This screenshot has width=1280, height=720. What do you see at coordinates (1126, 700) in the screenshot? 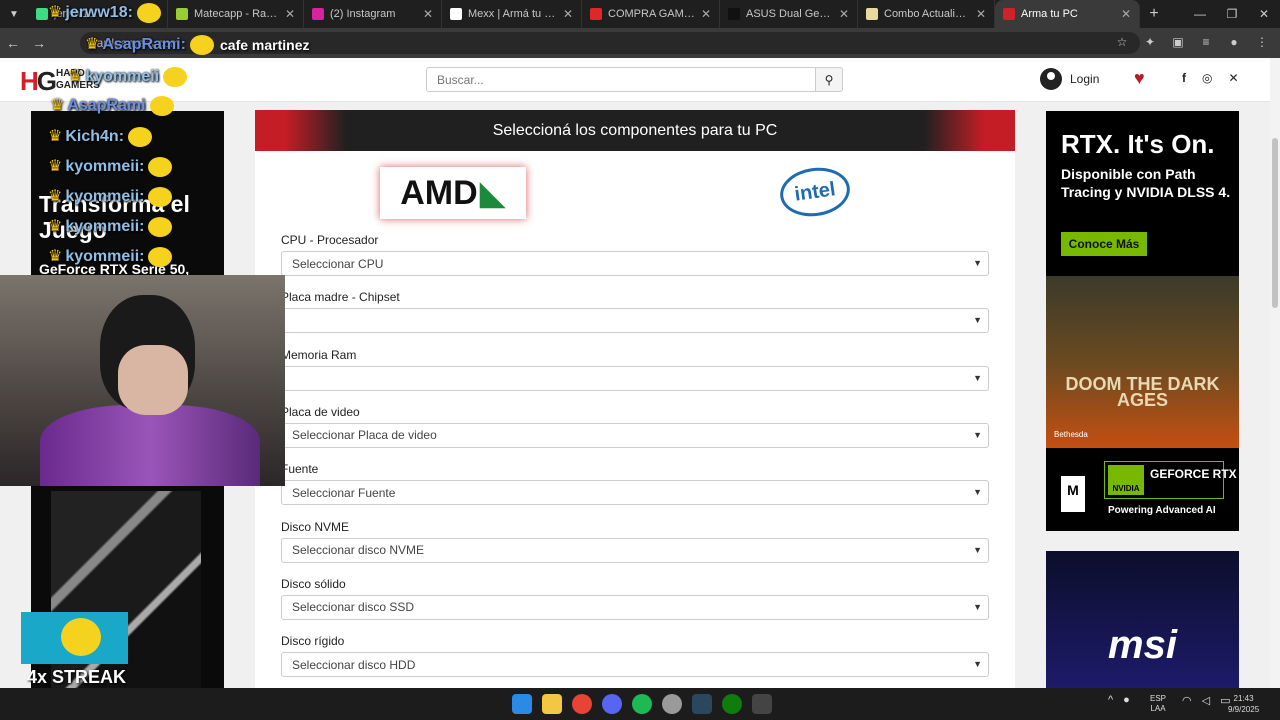
I see `microphone-icon: ●` at bounding box center [1126, 700].